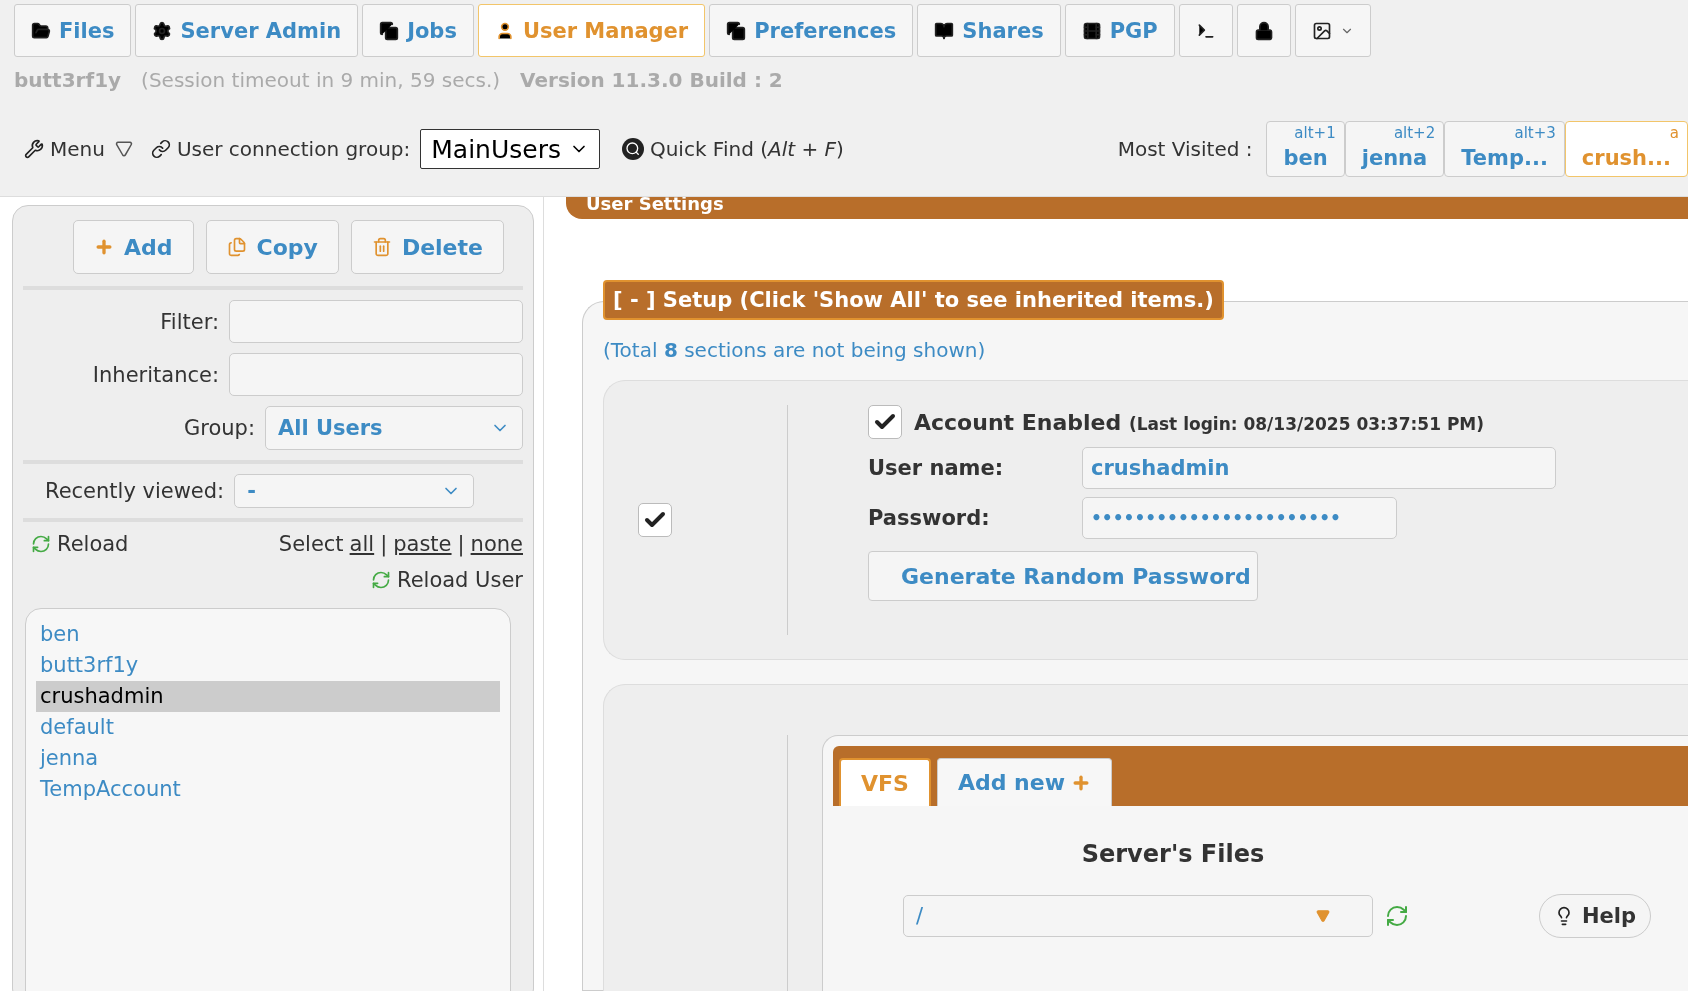 The height and width of the screenshot is (991, 1688). Describe the element at coordinates (1595, 916) in the screenshot. I see `help-button: Help` at that location.